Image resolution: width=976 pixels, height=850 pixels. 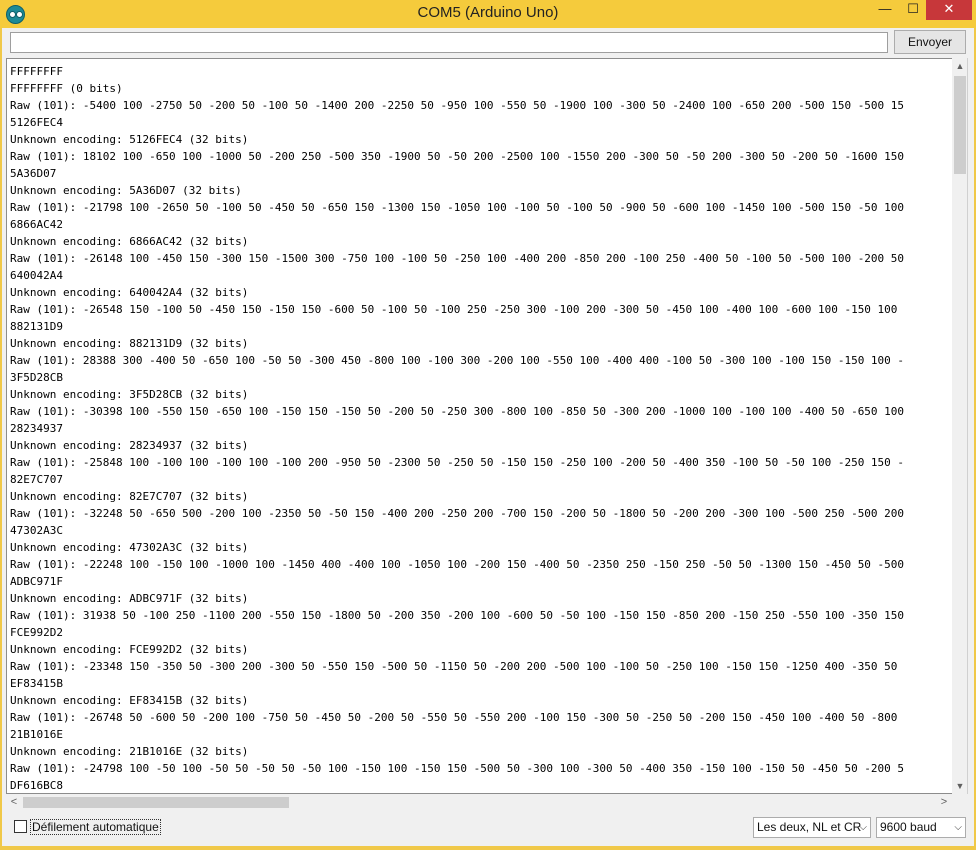 I want to click on minimize-button: —, so click(x=885, y=10).